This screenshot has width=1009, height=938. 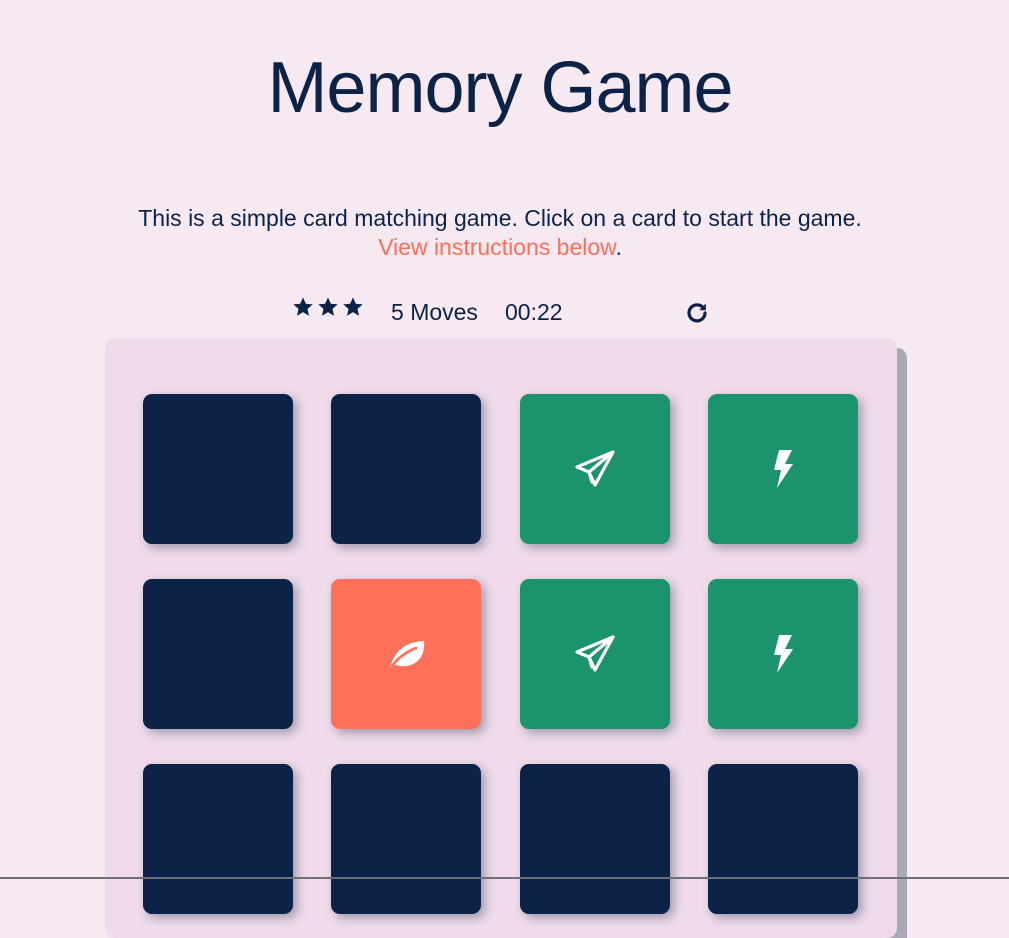 I want to click on intro-period: ., so click(x=618, y=247).